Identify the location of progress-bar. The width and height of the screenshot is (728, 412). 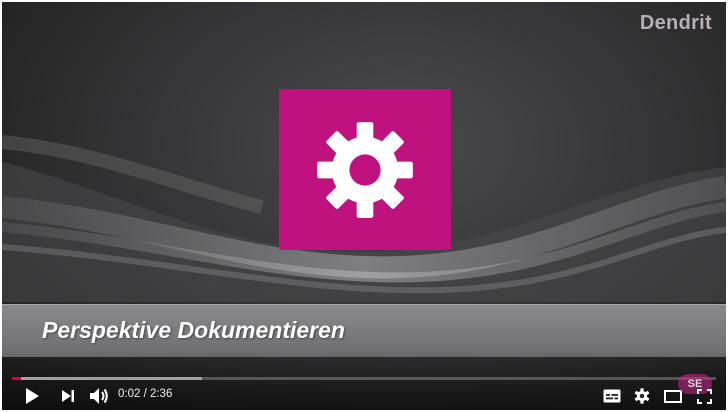
(364, 378).